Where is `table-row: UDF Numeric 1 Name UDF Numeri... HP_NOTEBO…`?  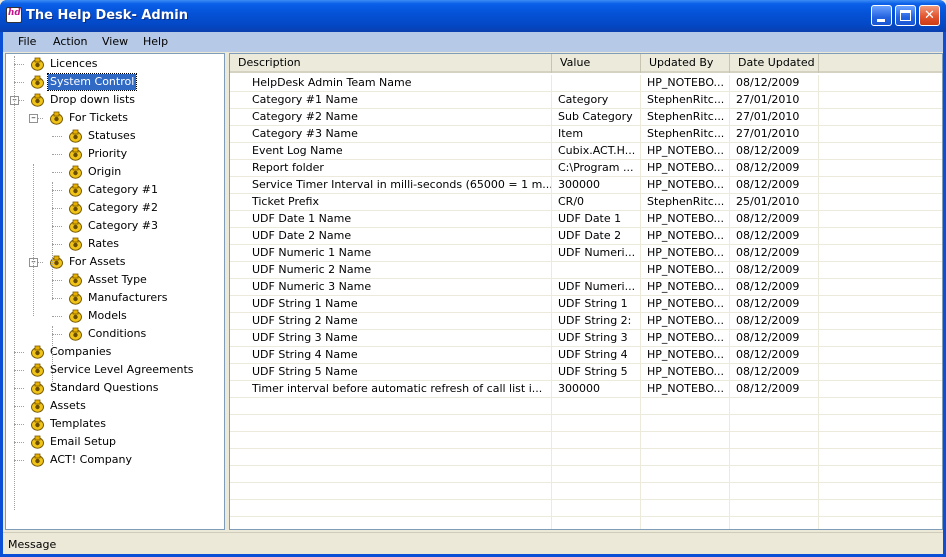 table-row: UDF Numeric 1 Name UDF Numeri... HP_NOTEBO… is located at coordinates (586, 253).